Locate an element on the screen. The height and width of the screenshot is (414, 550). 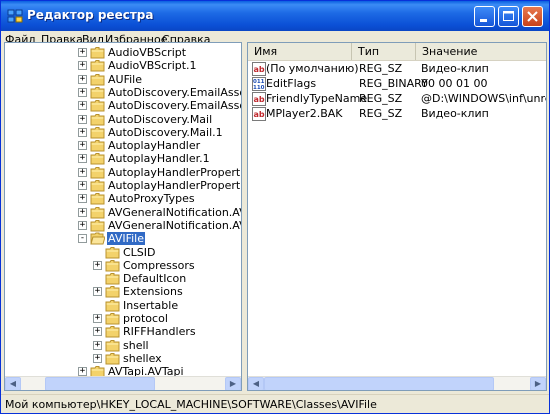
tree-horizontal-scrollbar: ◀ ▶ is located at coordinates (123, 383).